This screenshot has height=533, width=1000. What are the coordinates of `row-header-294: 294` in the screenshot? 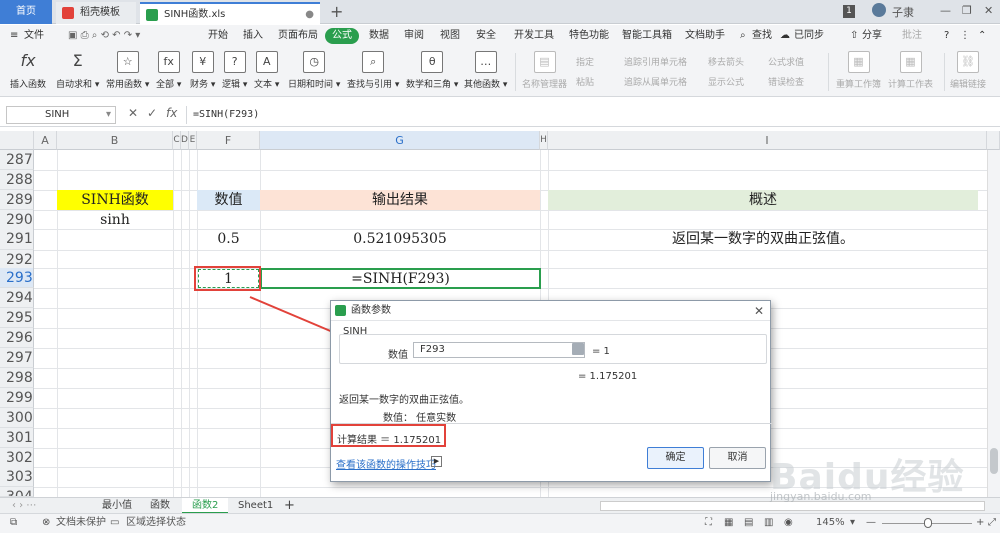 It's located at (17, 298).